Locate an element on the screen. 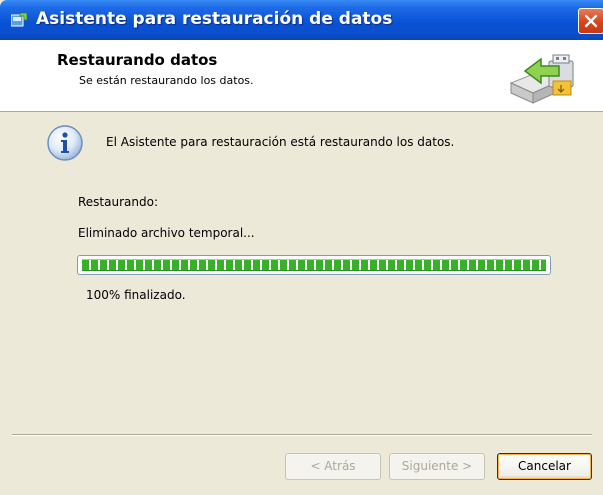 Image resolution: width=603 pixels, height=495 pixels. cancel-button: Cancelar is located at coordinates (544, 466).